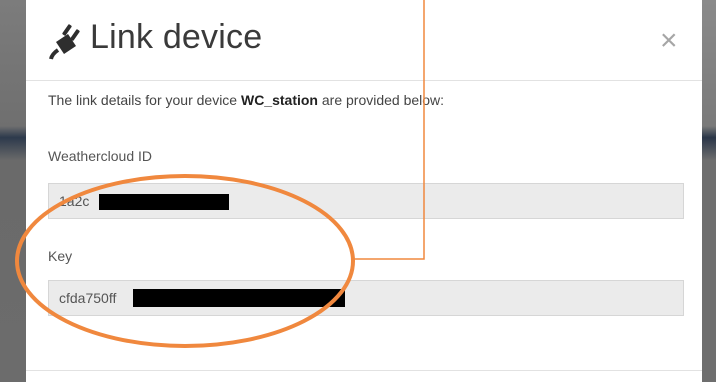  I want to click on plug-icon, so click(64, 42).